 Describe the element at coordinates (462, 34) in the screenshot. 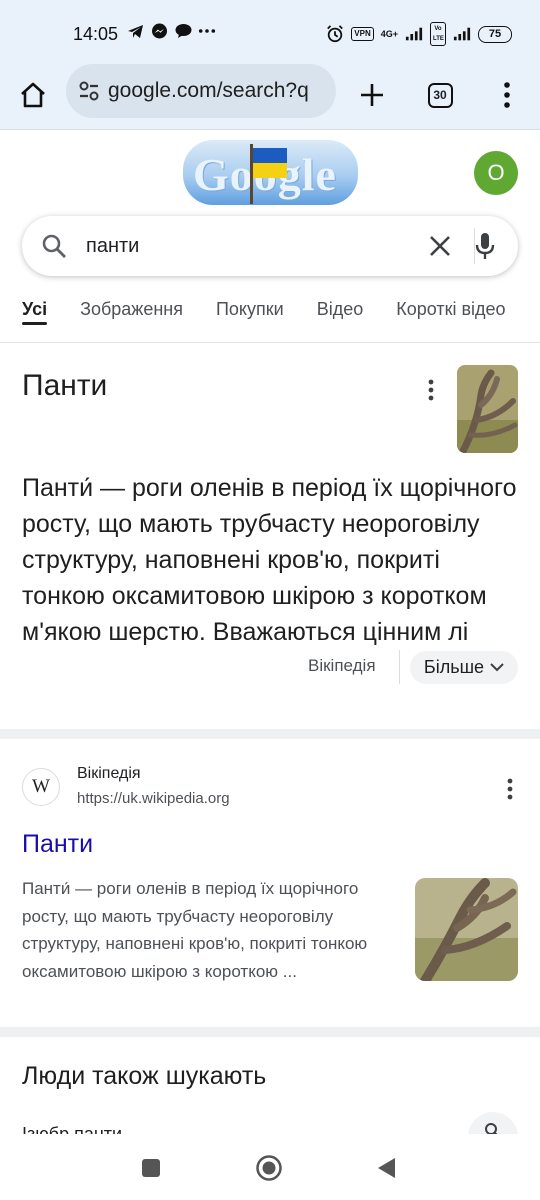

I see `signal-2-icon` at that location.